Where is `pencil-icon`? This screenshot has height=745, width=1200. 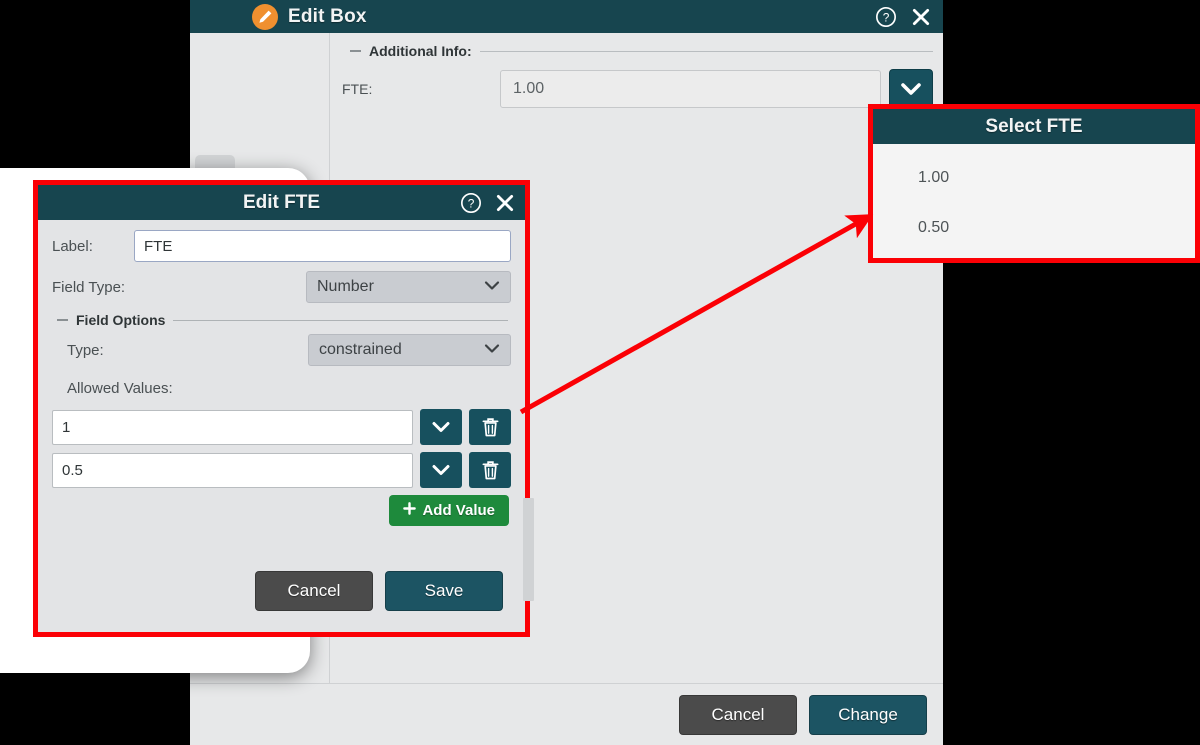
pencil-icon is located at coordinates (265, 17).